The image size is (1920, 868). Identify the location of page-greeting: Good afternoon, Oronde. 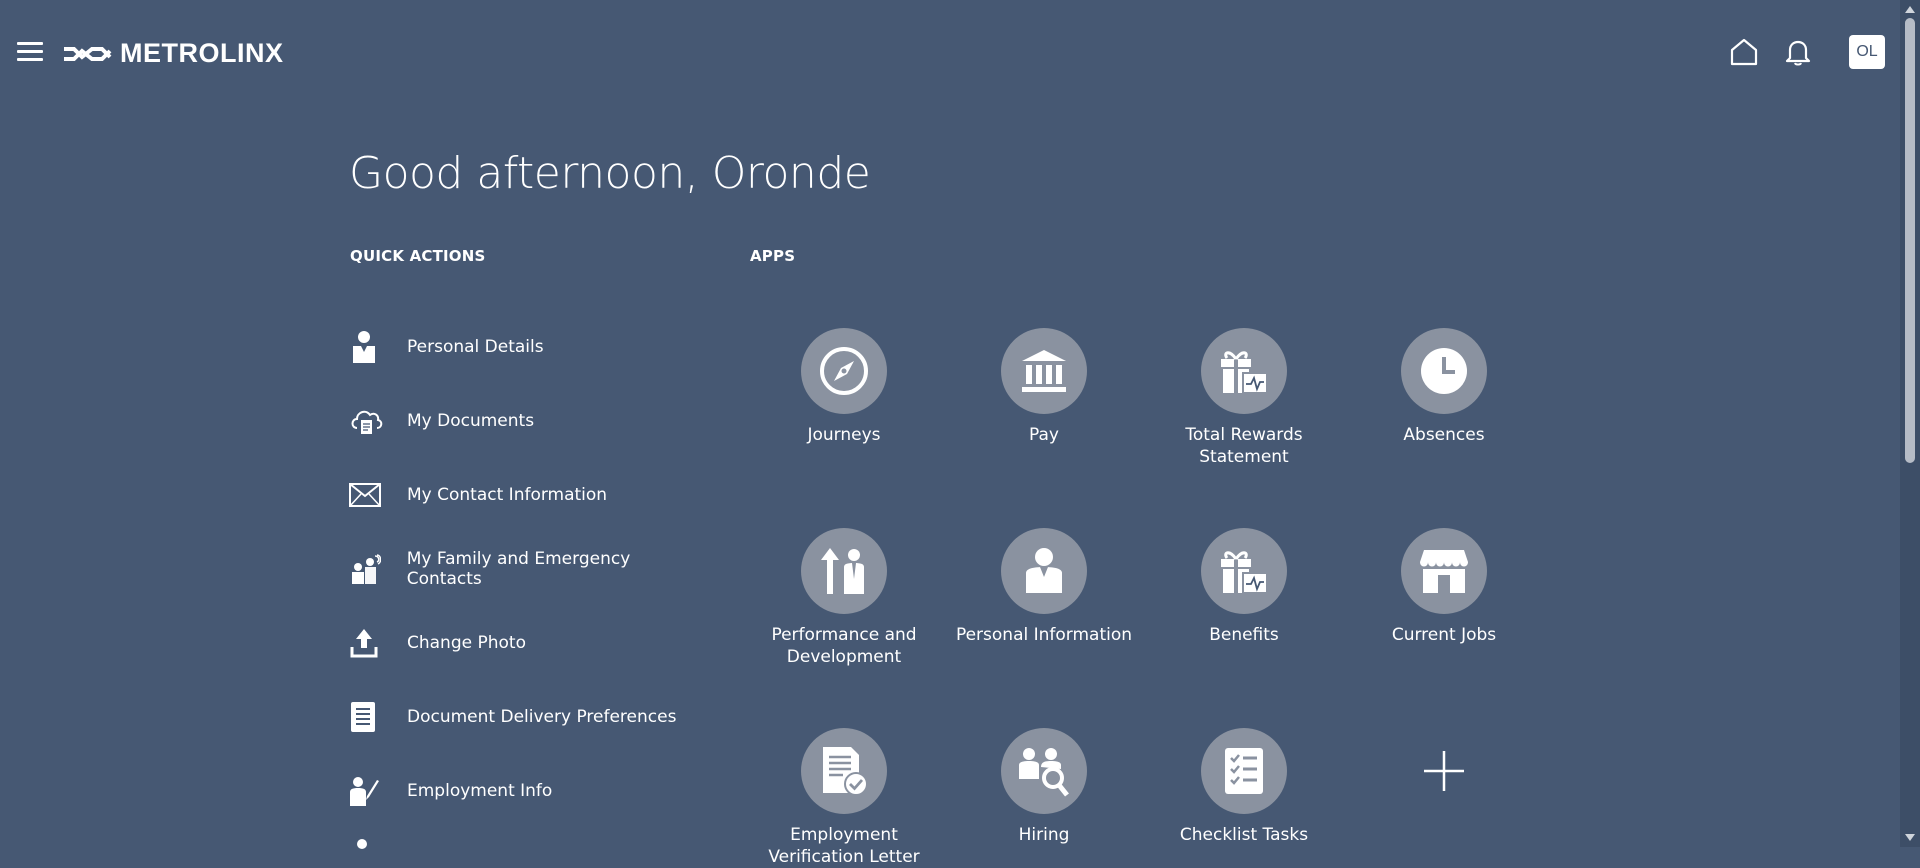
(610, 173).